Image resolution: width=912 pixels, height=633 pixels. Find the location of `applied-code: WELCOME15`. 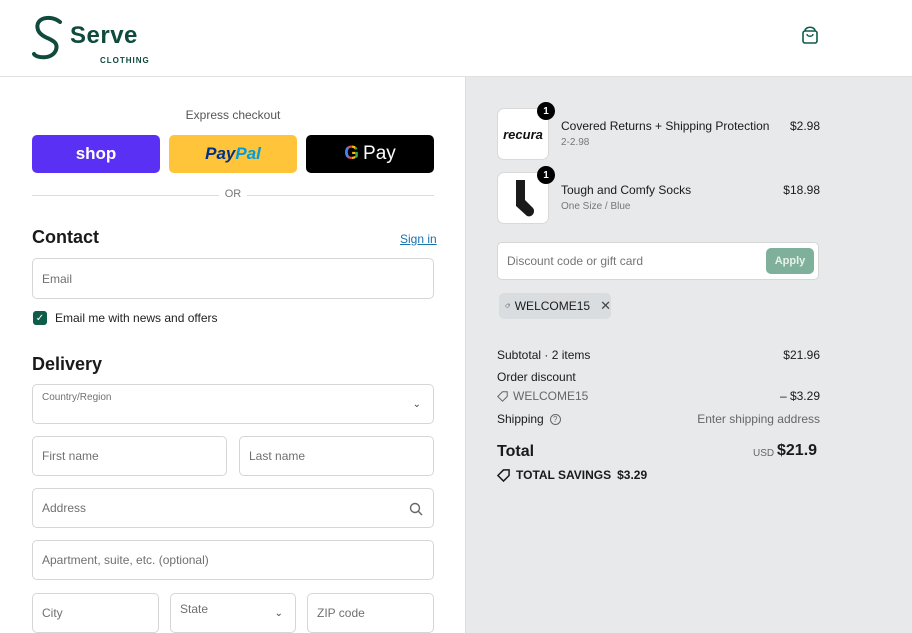

applied-code: WELCOME15 is located at coordinates (552, 306).